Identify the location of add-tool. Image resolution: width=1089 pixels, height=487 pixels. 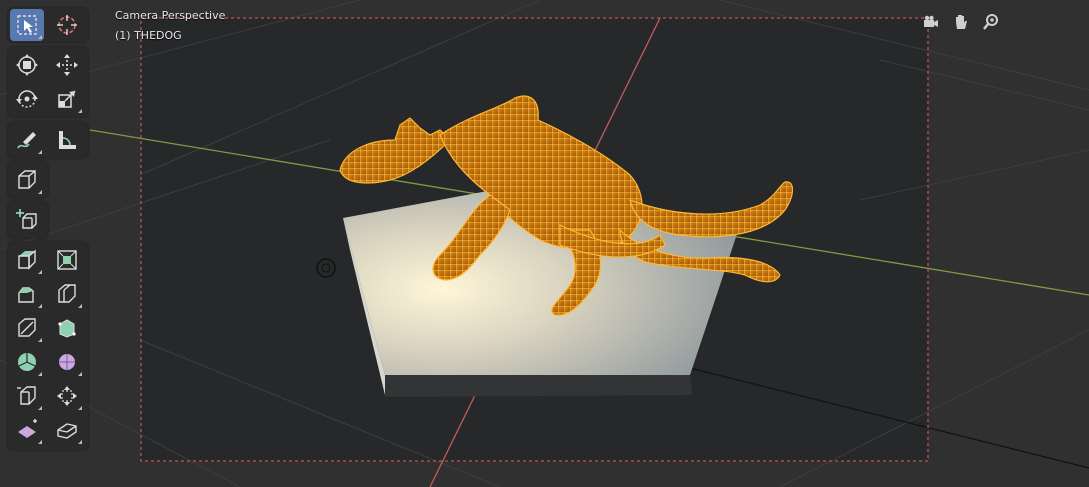
(27, 220).